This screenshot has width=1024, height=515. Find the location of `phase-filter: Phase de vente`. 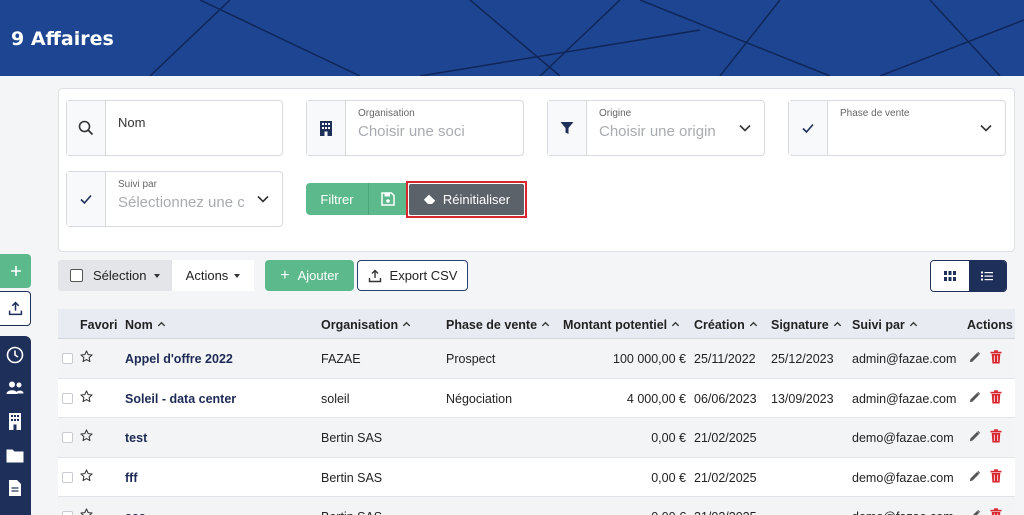

phase-filter: Phase de vente is located at coordinates (897, 128).